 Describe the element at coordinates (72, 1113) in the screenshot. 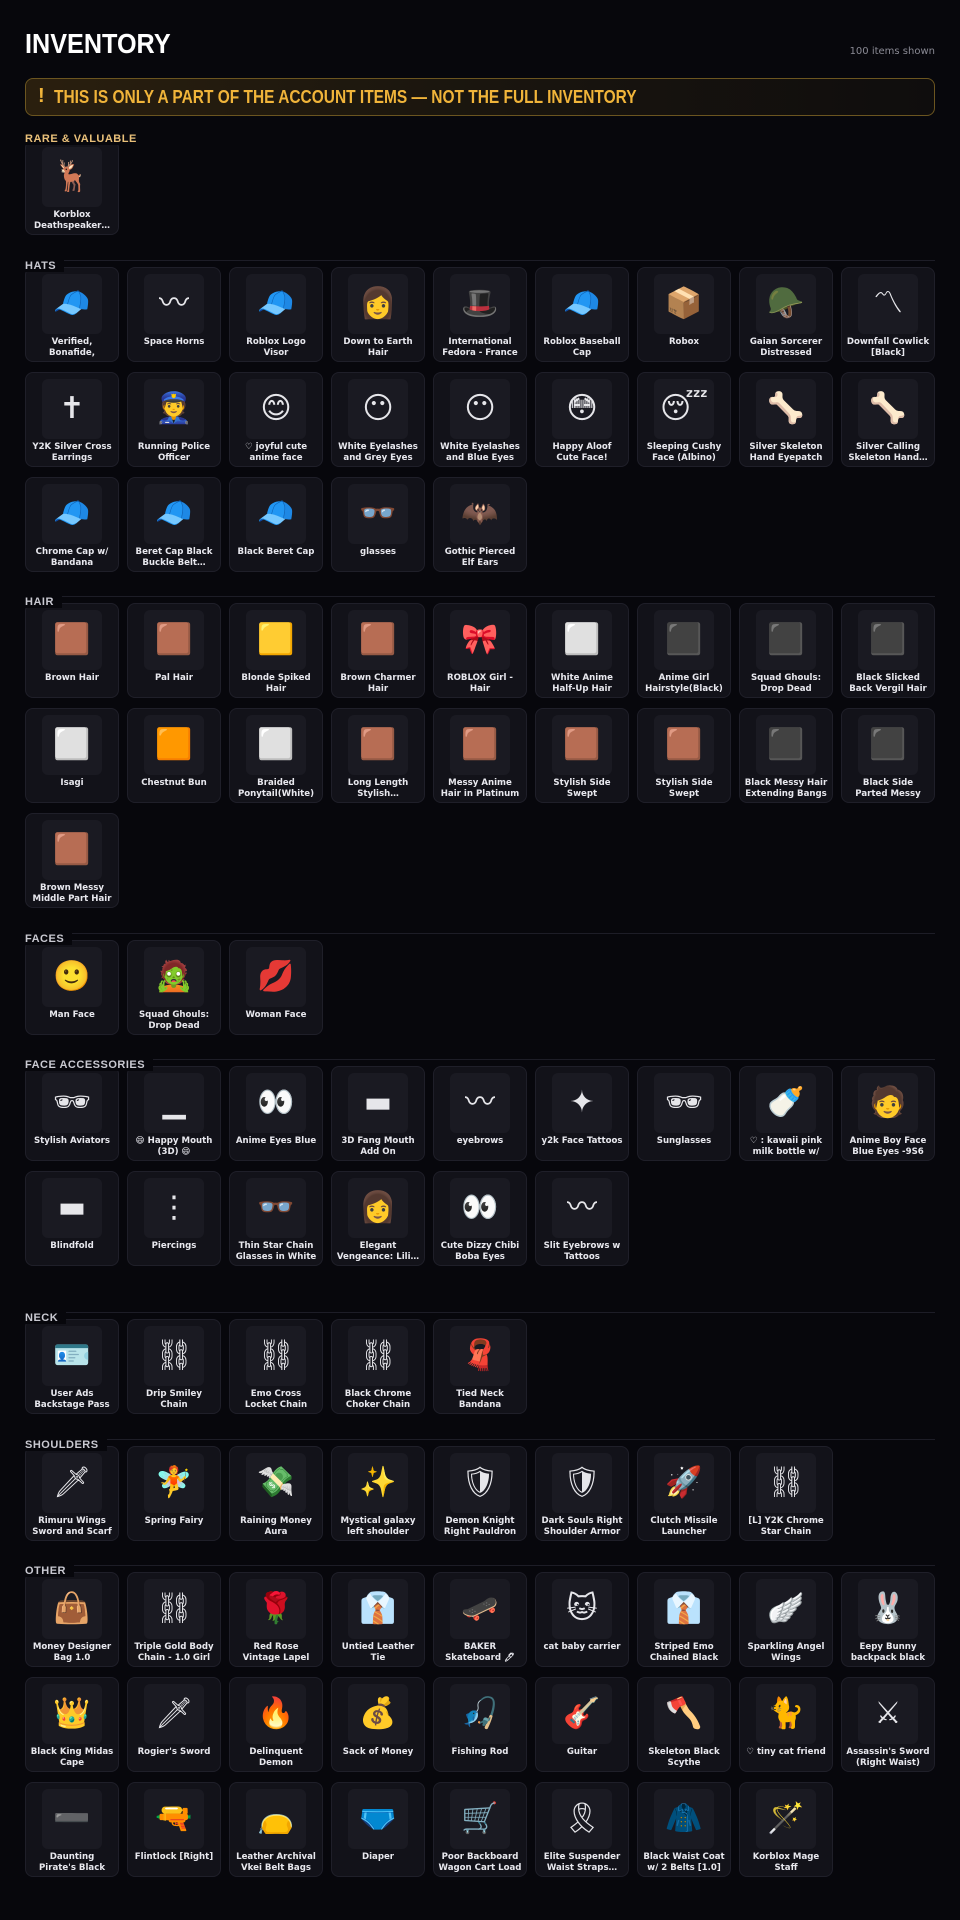

I see `item-card: 🕶 Stylish Aviators` at that location.